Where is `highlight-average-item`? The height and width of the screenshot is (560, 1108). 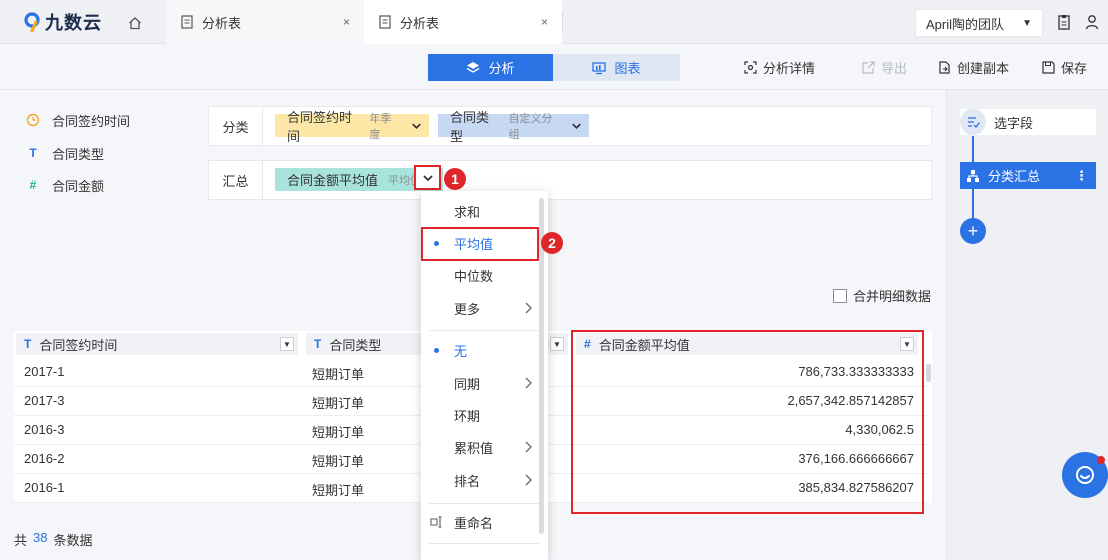
highlight-average-item is located at coordinates (480, 244).